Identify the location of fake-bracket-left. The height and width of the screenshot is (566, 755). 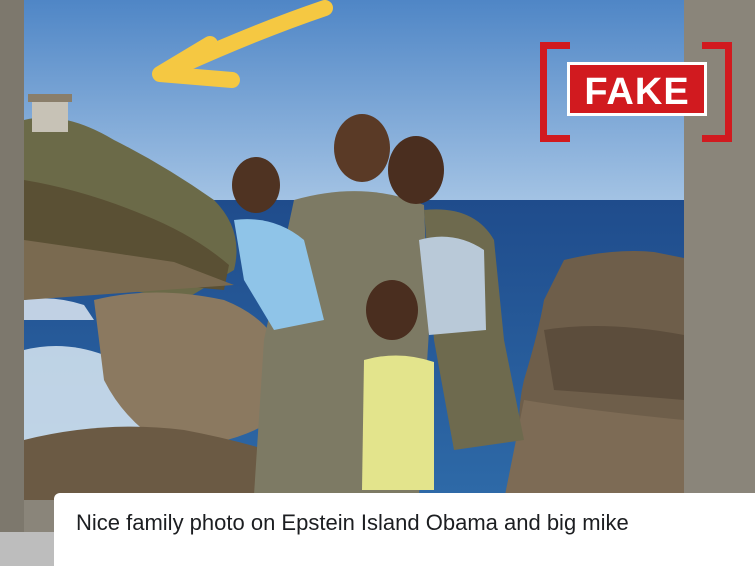
(555, 92).